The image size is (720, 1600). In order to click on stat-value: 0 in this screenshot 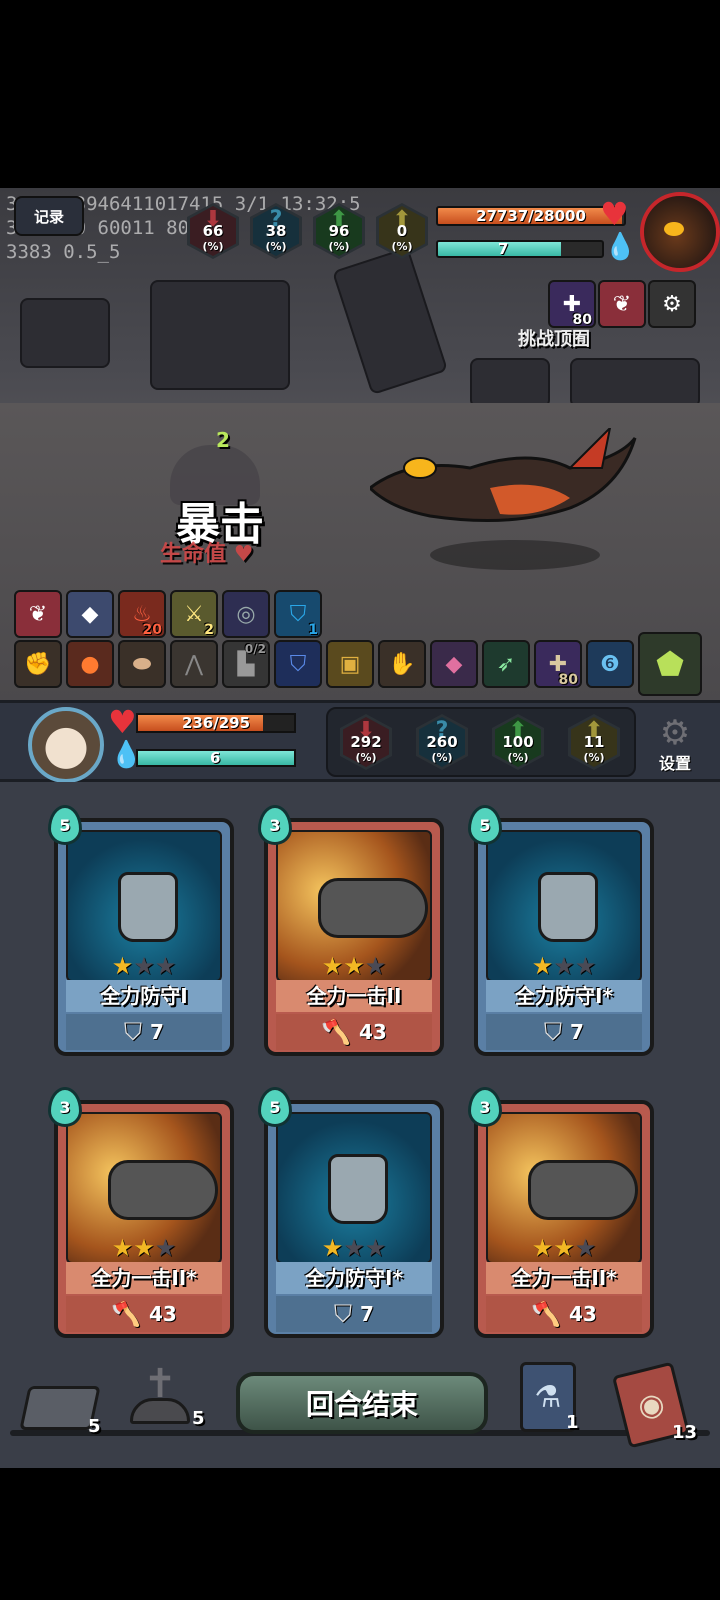, I will do `click(402, 230)`.